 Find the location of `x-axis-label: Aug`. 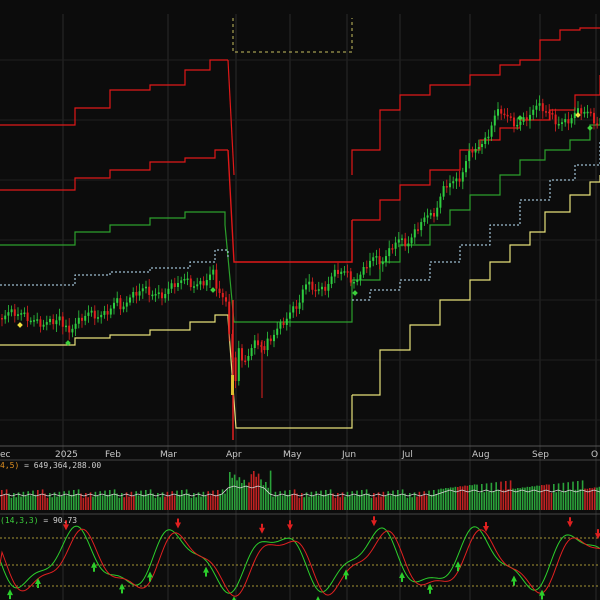

x-axis-label: Aug is located at coordinates (481, 455).